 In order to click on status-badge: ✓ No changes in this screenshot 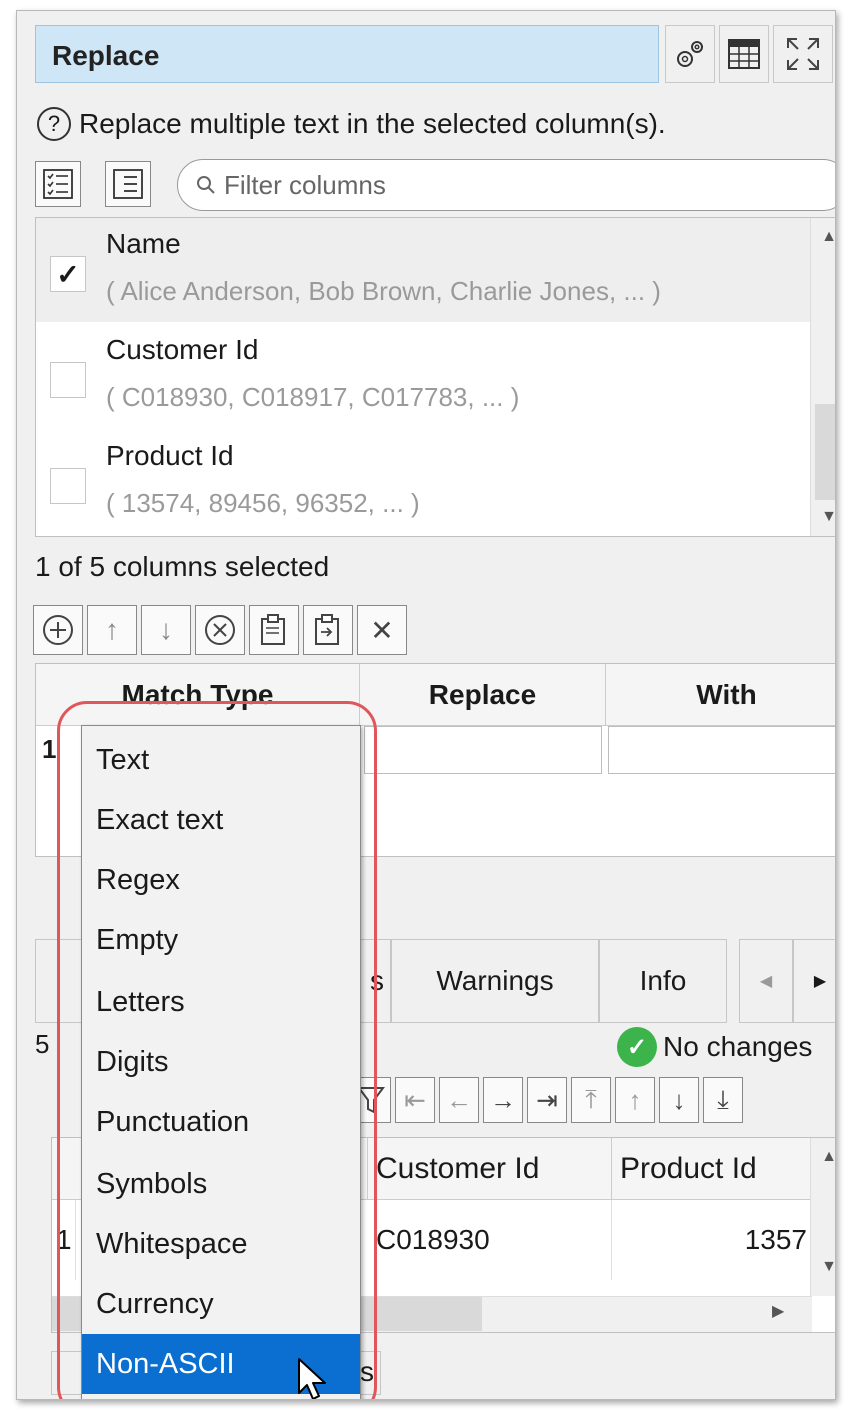, I will do `click(714, 1047)`.